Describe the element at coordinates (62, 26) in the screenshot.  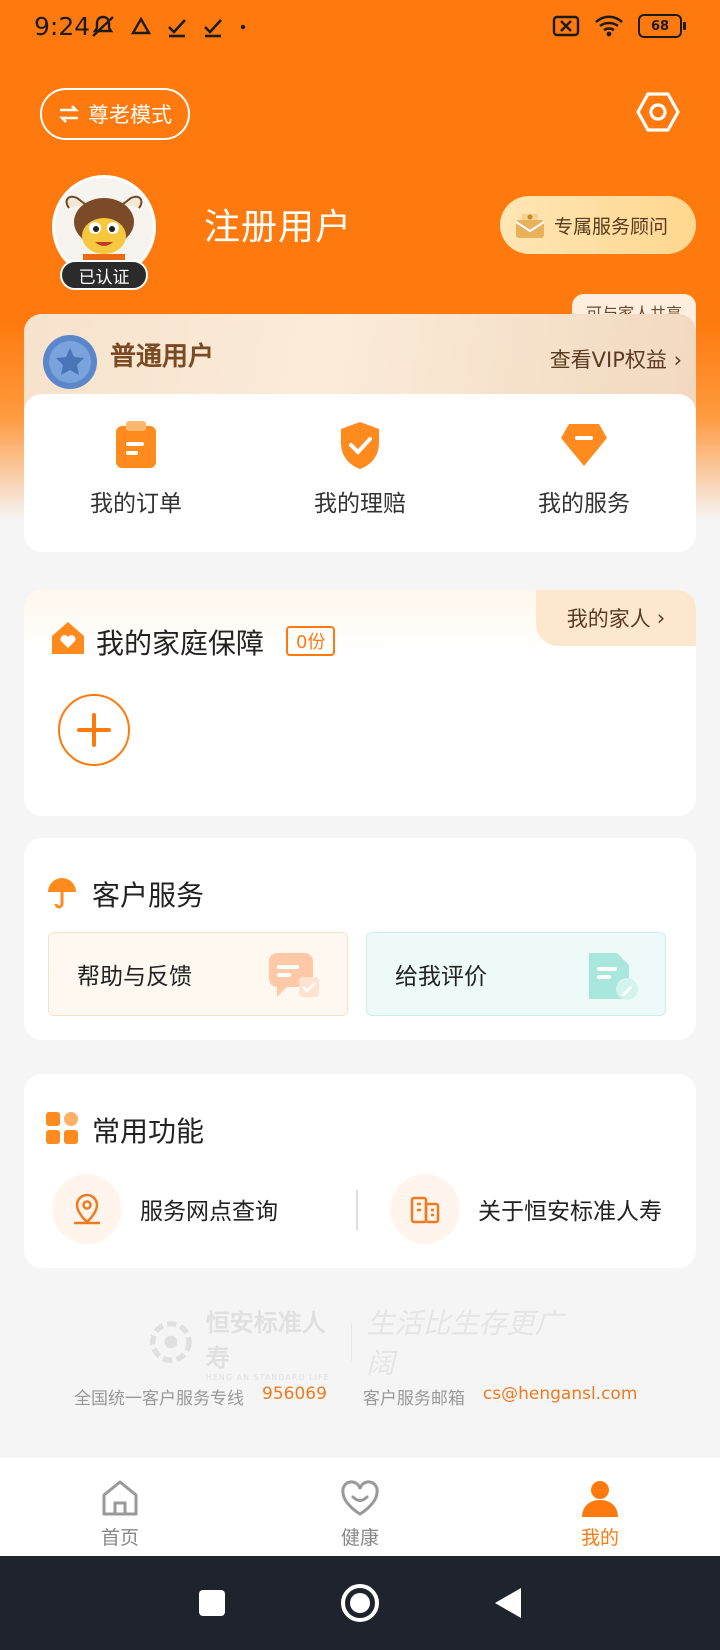
I see `status-time: 9:24` at that location.